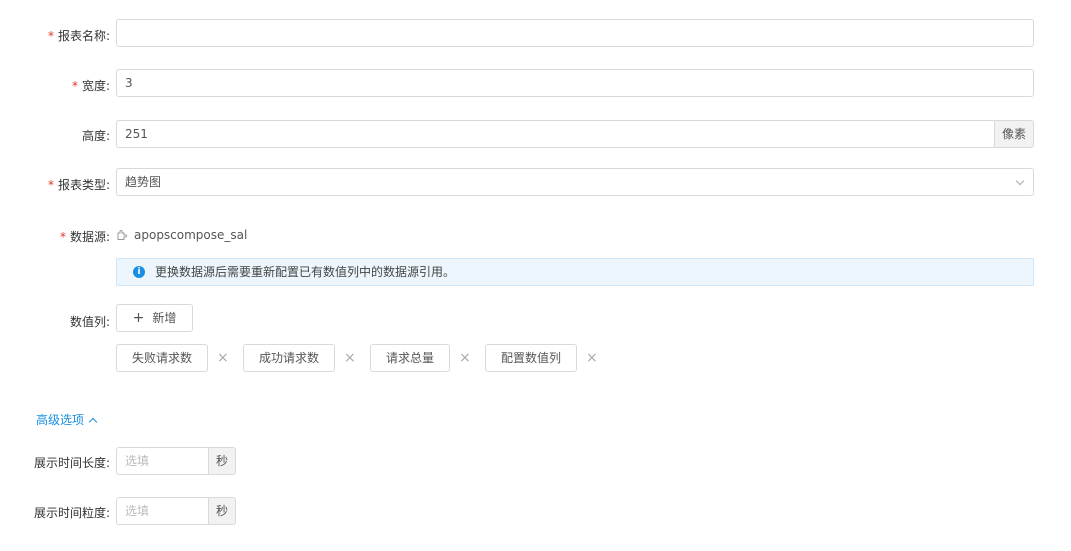 This screenshot has width=1071, height=551. Describe the element at coordinates (181, 235) in the screenshot. I see `datasource-value: apopscompose_sal` at that location.